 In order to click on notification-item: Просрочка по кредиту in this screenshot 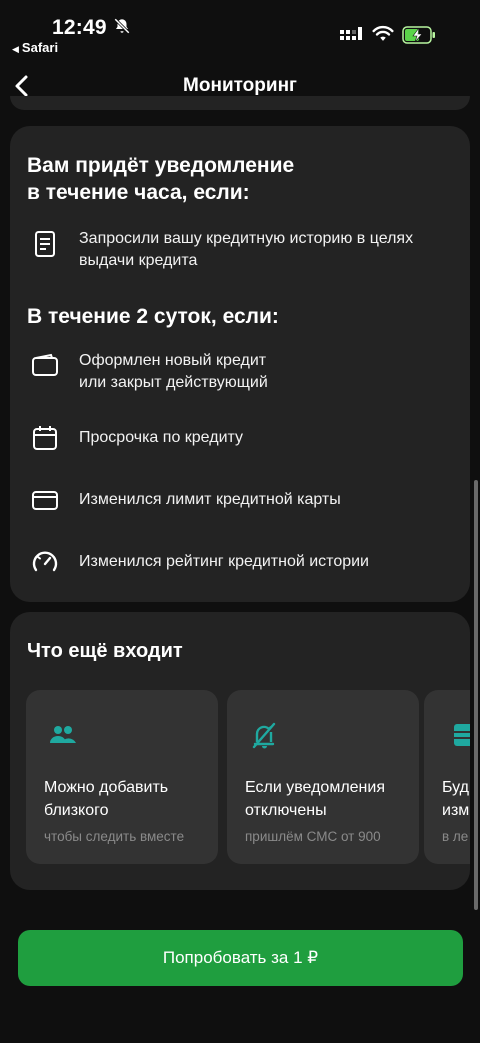, I will do `click(242, 439)`.